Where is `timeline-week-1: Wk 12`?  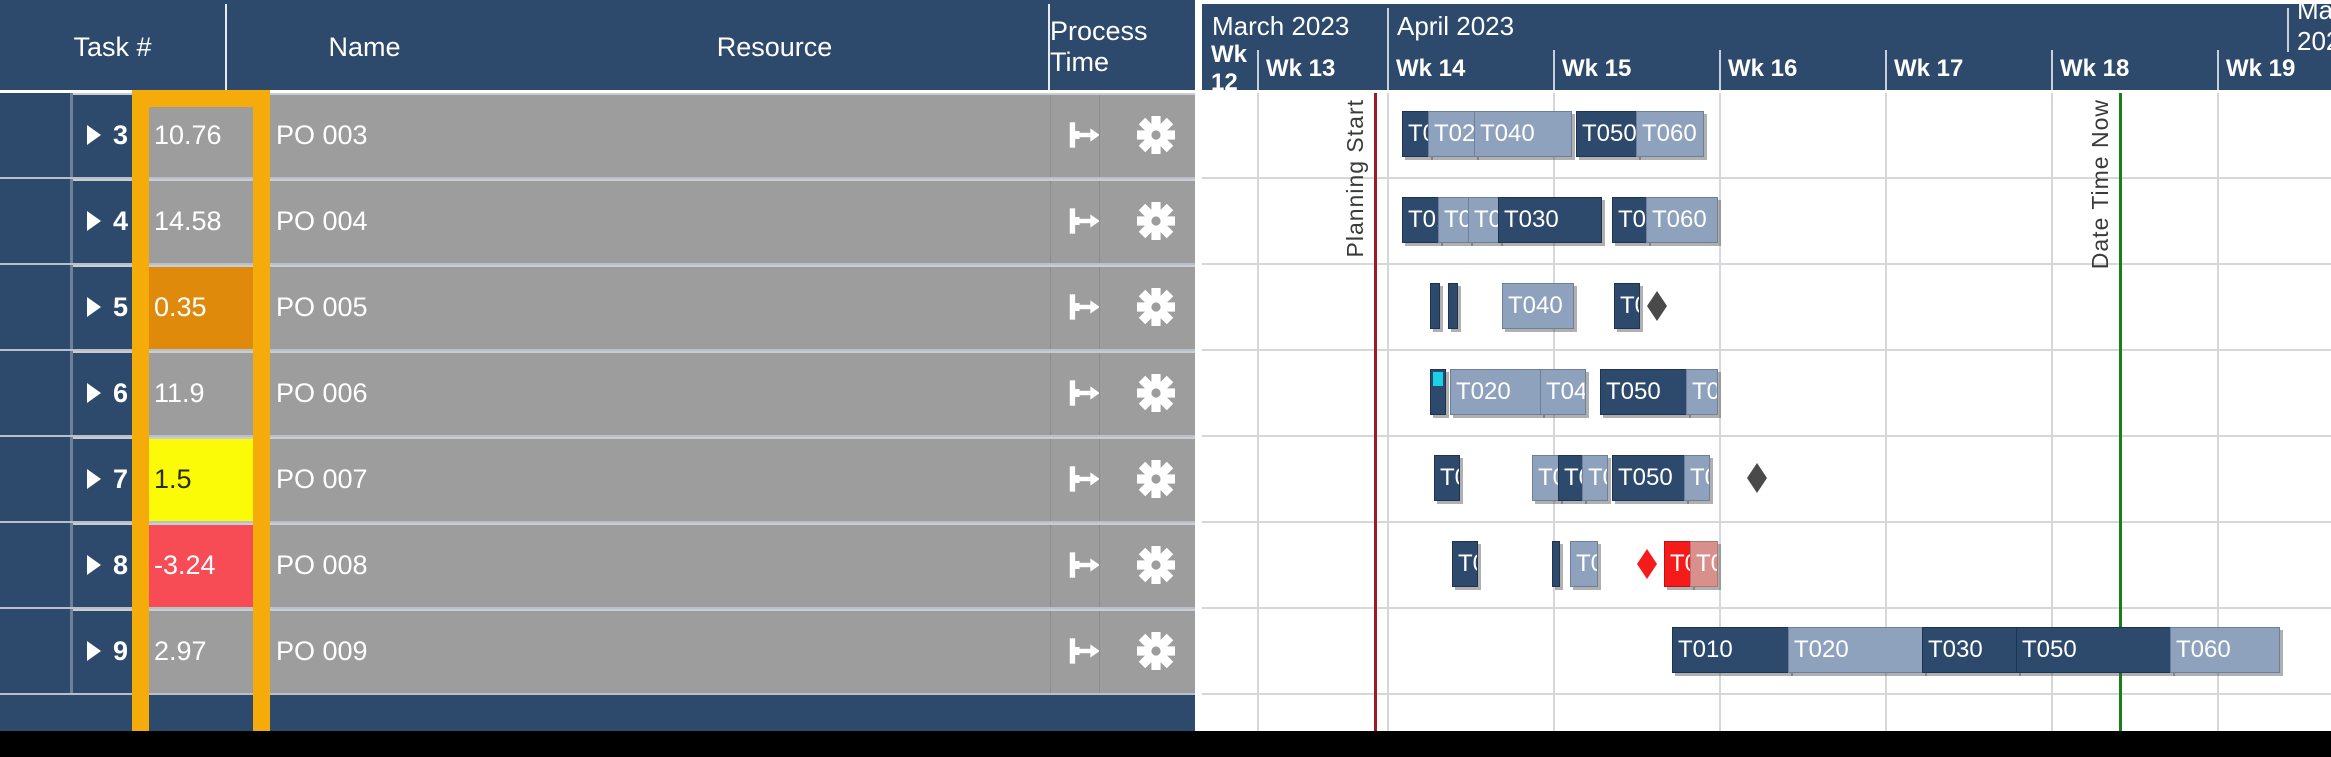 timeline-week-1: Wk 12 is located at coordinates (1229, 68).